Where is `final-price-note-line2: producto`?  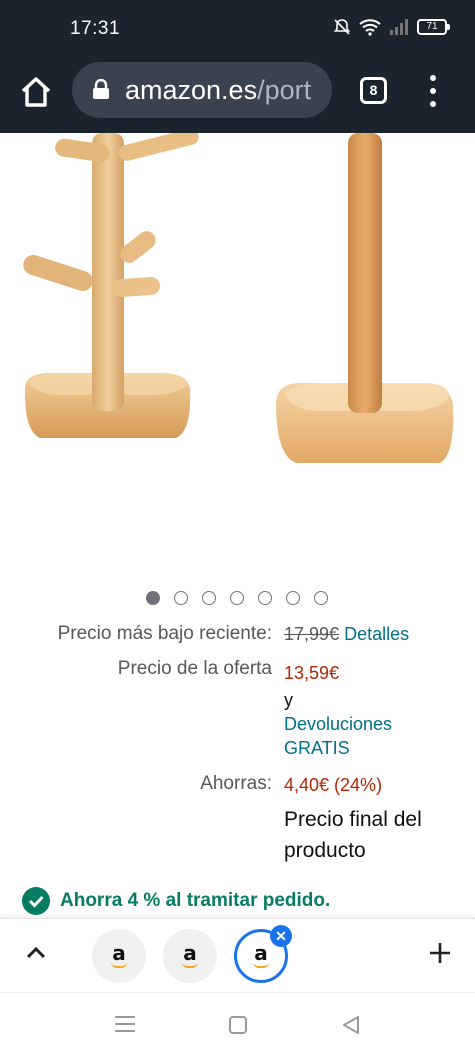
final-price-note-line2: producto is located at coordinates (325, 850).